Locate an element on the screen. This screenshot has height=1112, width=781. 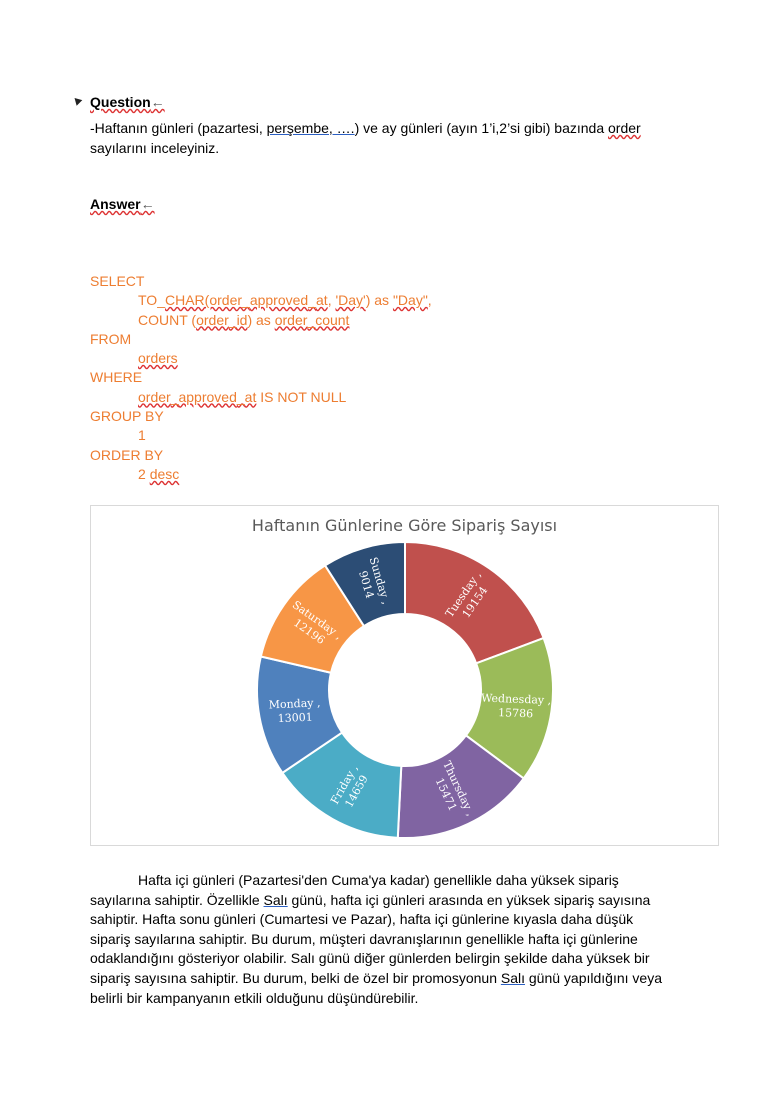
sql-order-by: ORDER BY is located at coordinates (127, 454).